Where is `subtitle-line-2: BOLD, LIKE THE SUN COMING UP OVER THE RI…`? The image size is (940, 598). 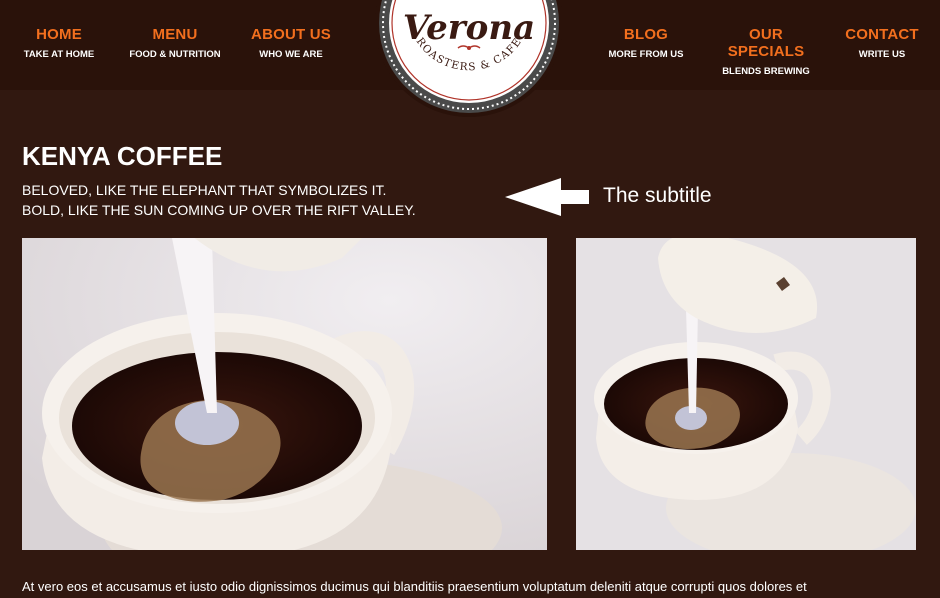 subtitle-line-2: BOLD, LIKE THE SUN COMING UP OVER THE RI… is located at coordinates (219, 210).